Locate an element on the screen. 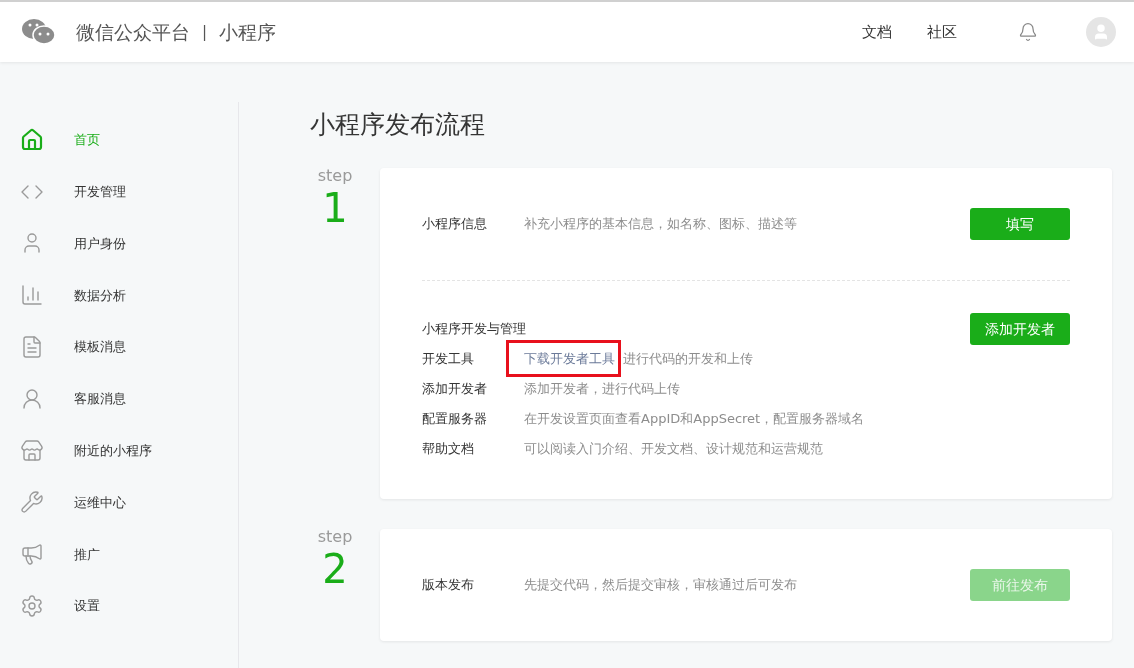  item-label: 小程序信息 is located at coordinates (455, 223).